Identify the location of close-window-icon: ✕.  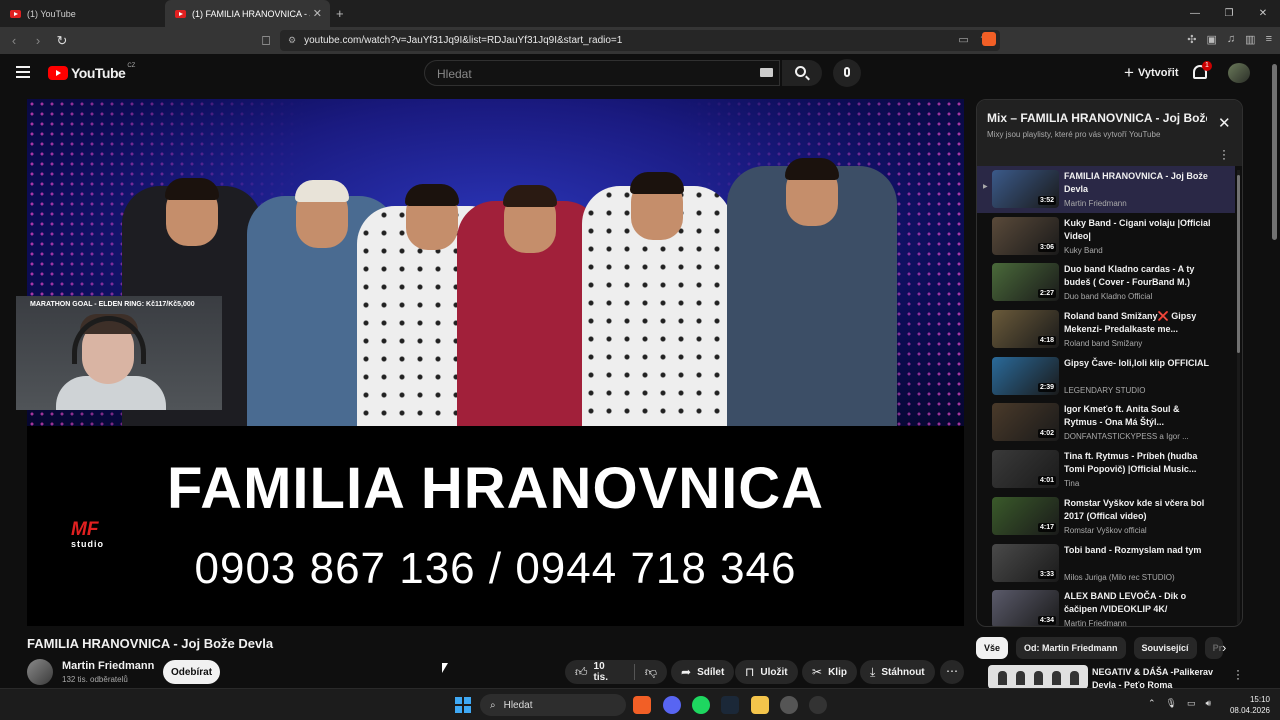
(1263, 13).